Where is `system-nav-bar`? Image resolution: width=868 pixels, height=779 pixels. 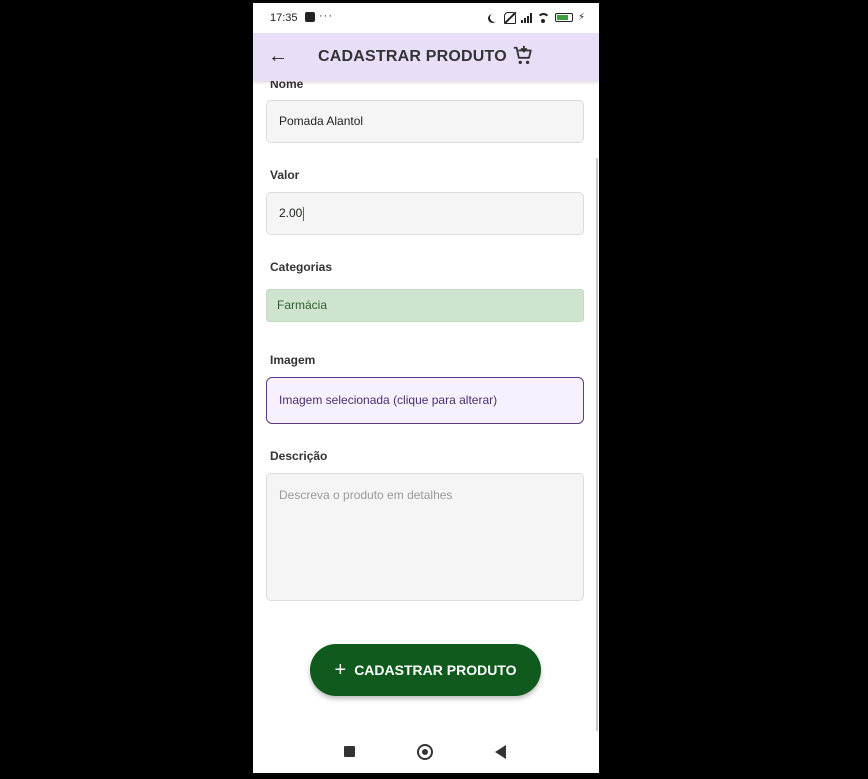 system-nav-bar is located at coordinates (426, 752).